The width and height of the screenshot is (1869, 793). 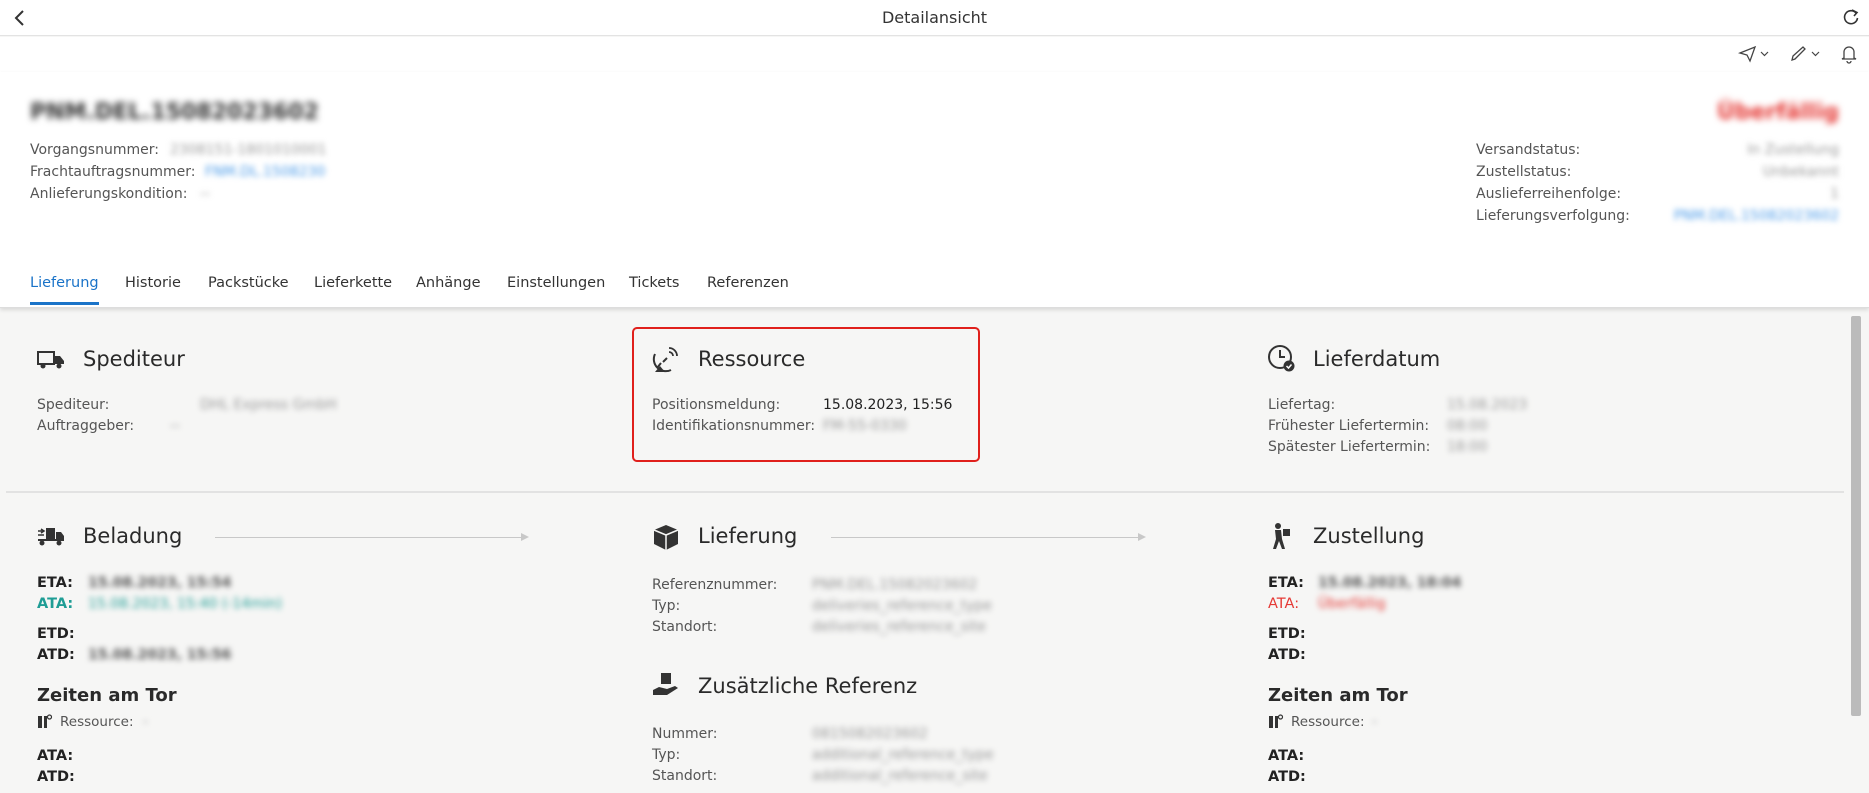 What do you see at coordinates (665, 360) in the screenshot?
I see `satellite-dish-icon` at bounding box center [665, 360].